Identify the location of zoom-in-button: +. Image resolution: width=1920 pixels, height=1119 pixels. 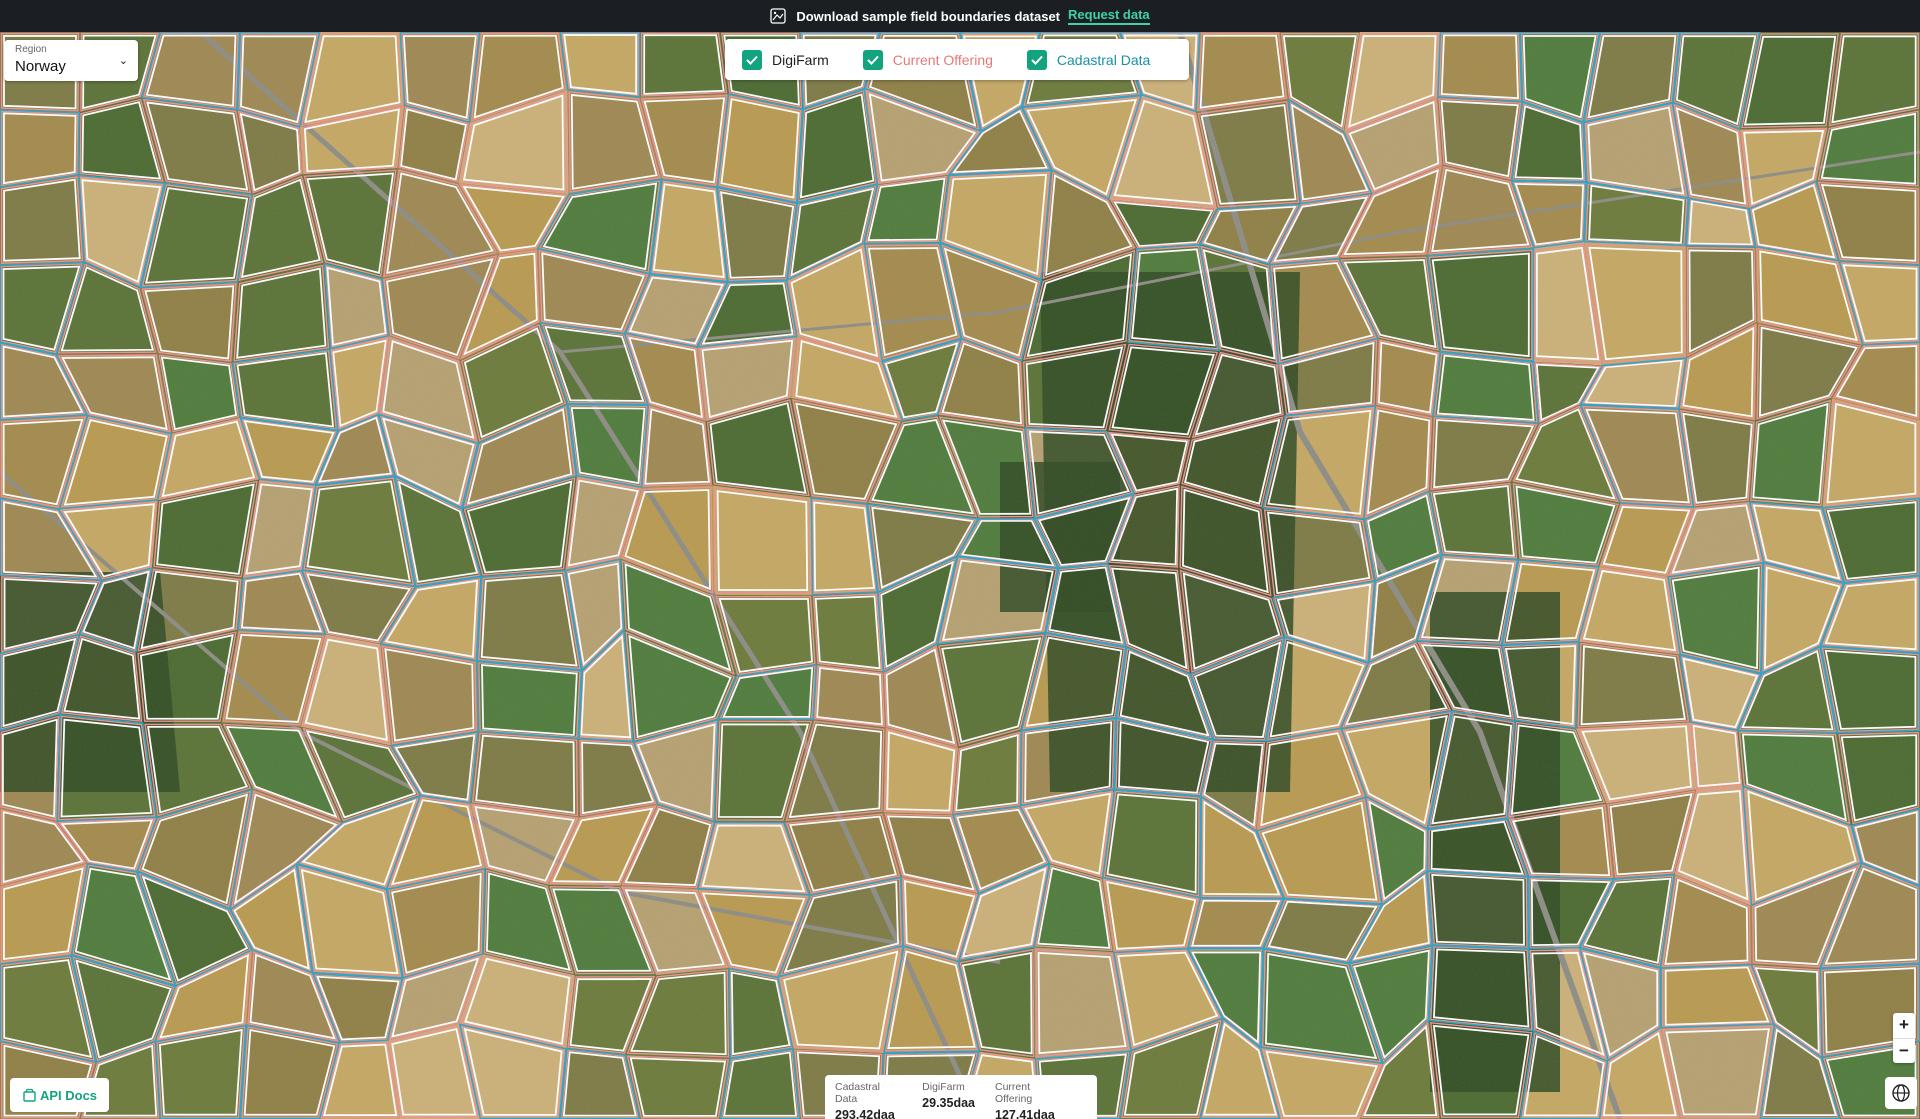
(1904, 1026).